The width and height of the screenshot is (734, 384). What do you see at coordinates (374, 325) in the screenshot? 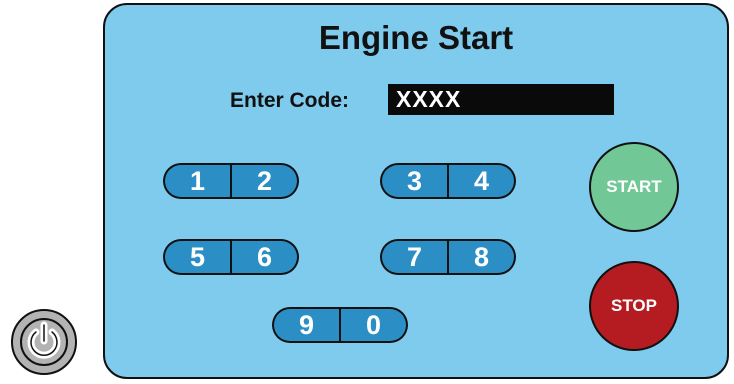
I see `key-0: 0` at bounding box center [374, 325].